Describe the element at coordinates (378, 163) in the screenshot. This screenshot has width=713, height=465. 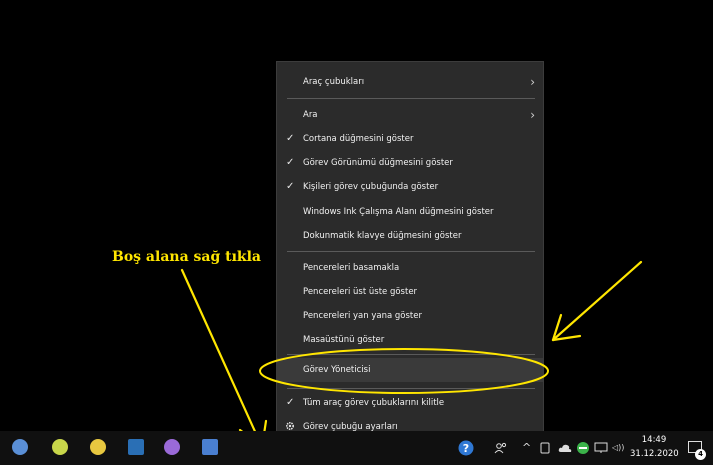
I see `menu-item-label: Görev Görünümü düğmesini göster` at that location.